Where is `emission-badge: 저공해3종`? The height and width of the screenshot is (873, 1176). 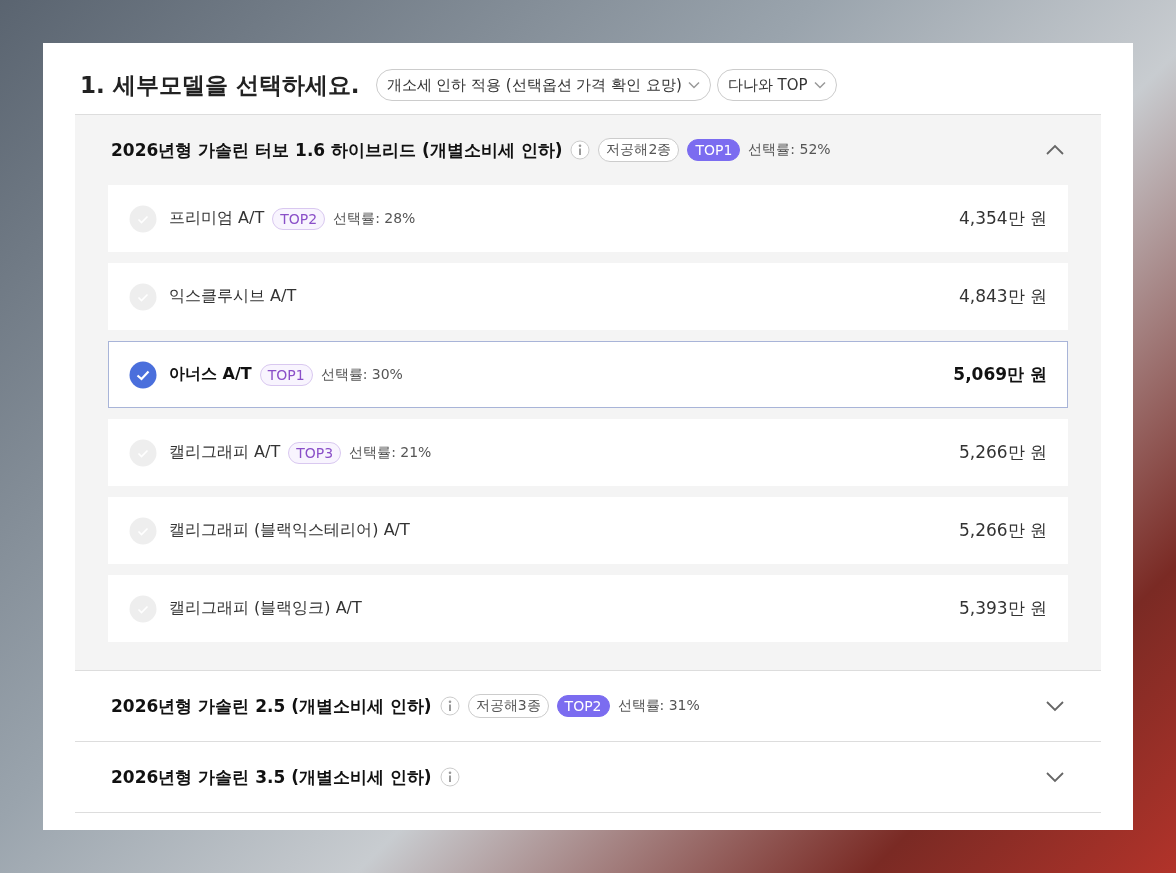 emission-badge: 저공해3종 is located at coordinates (508, 706).